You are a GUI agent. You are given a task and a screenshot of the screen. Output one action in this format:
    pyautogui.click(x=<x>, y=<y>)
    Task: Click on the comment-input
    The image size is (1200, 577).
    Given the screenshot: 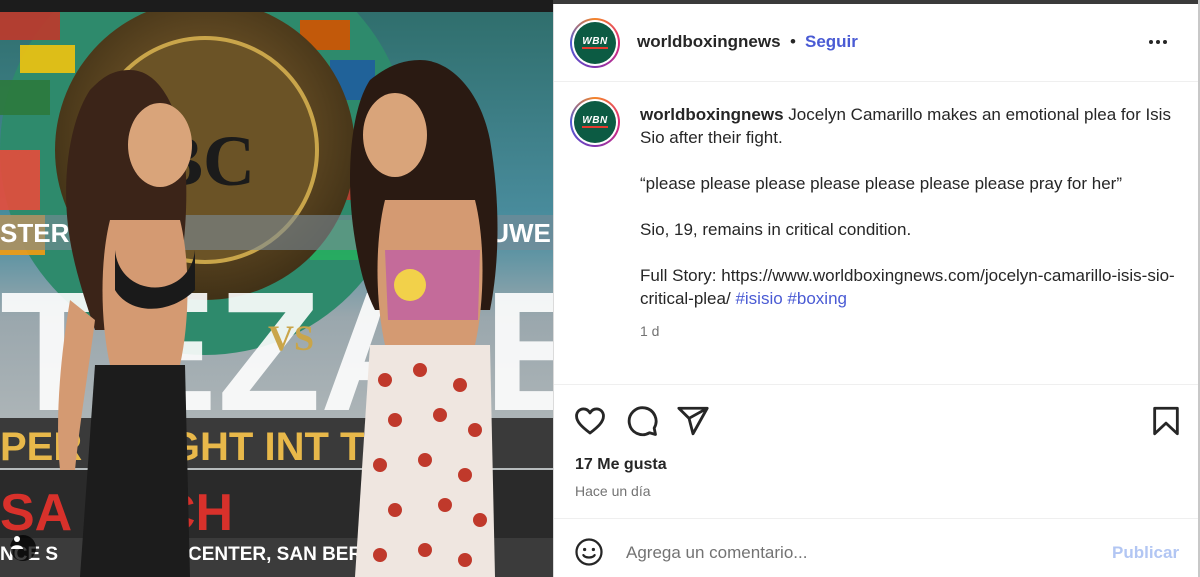 What is the action you would take?
    pyautogui.click(x=856, y=553)
    